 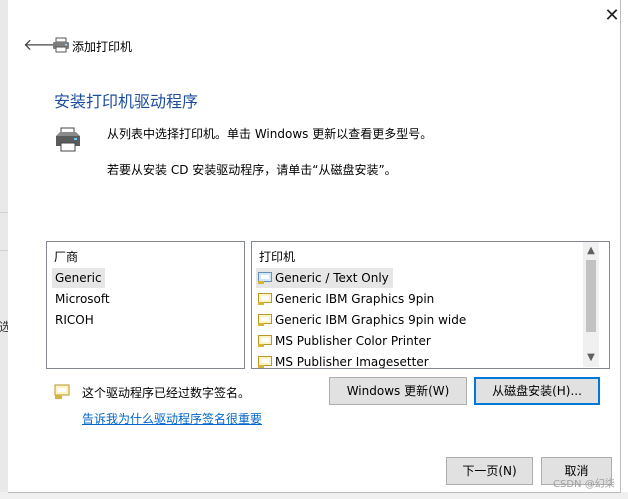 I want to click on printer-list-scrollbar: ▲ ▼, so click(x=591, y=304).